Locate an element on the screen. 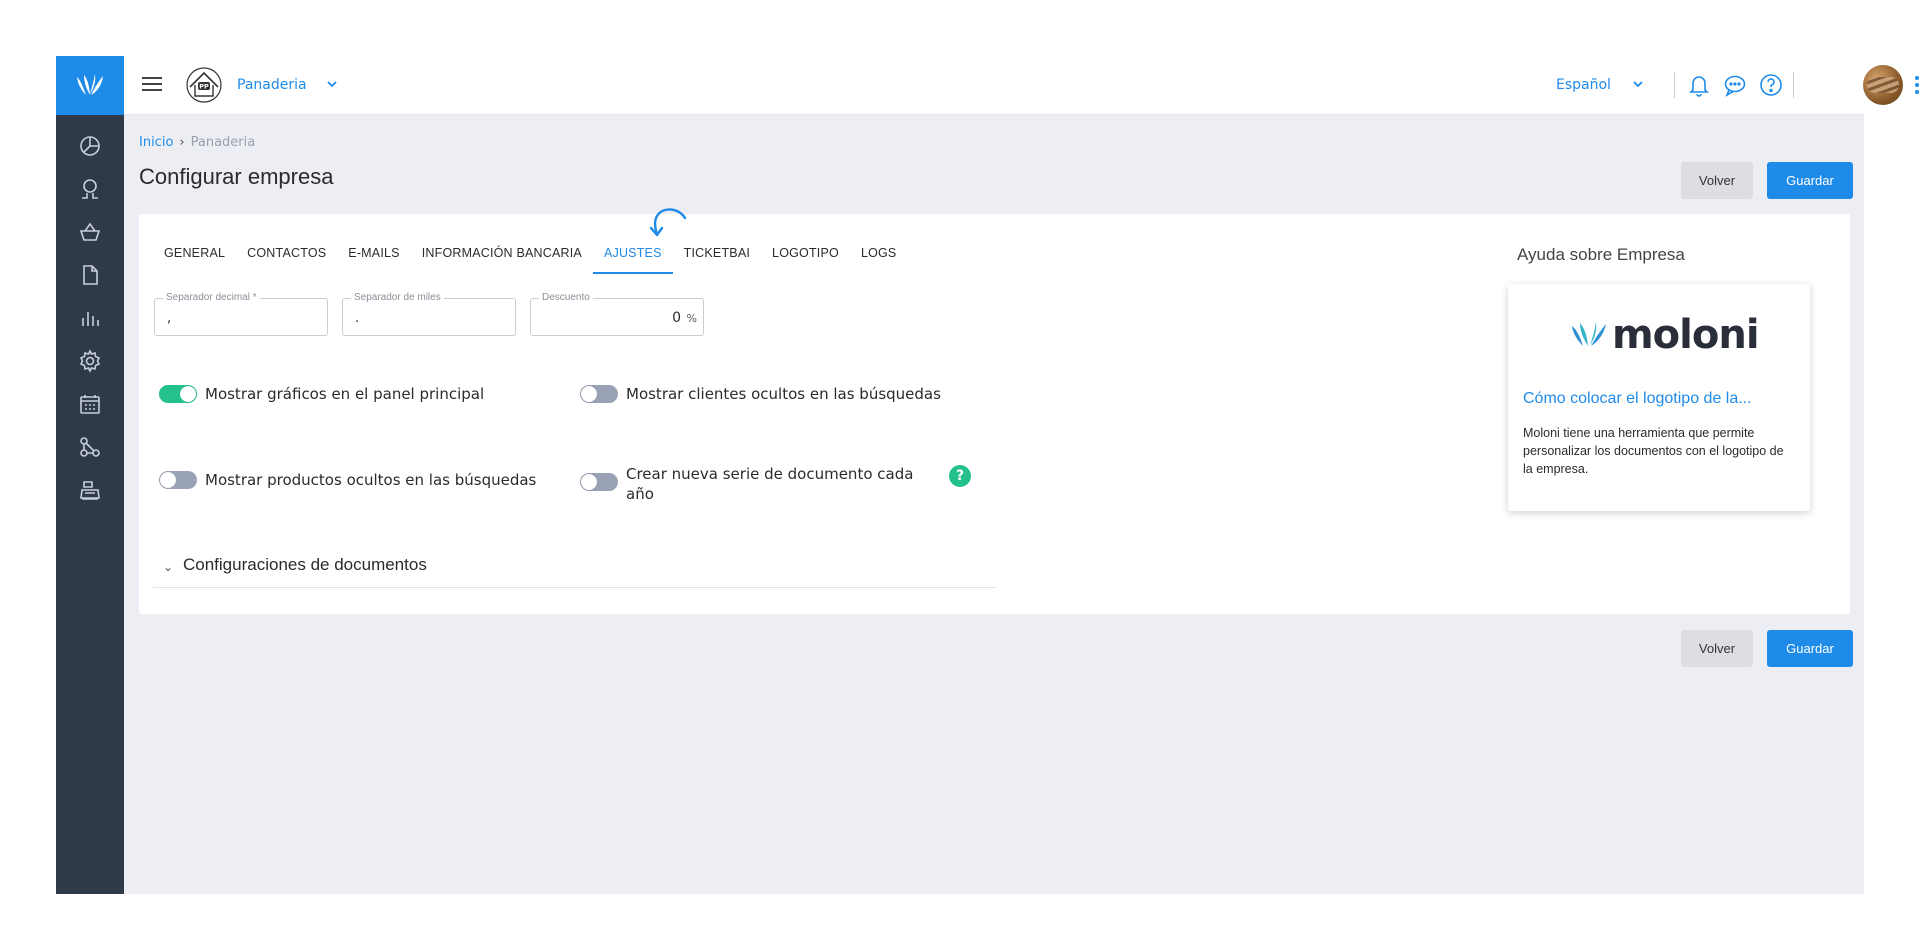 Image resolution: width=1920 pixels, height=950 pixels. shop-basket-icon is located at coordinates (90, 231).